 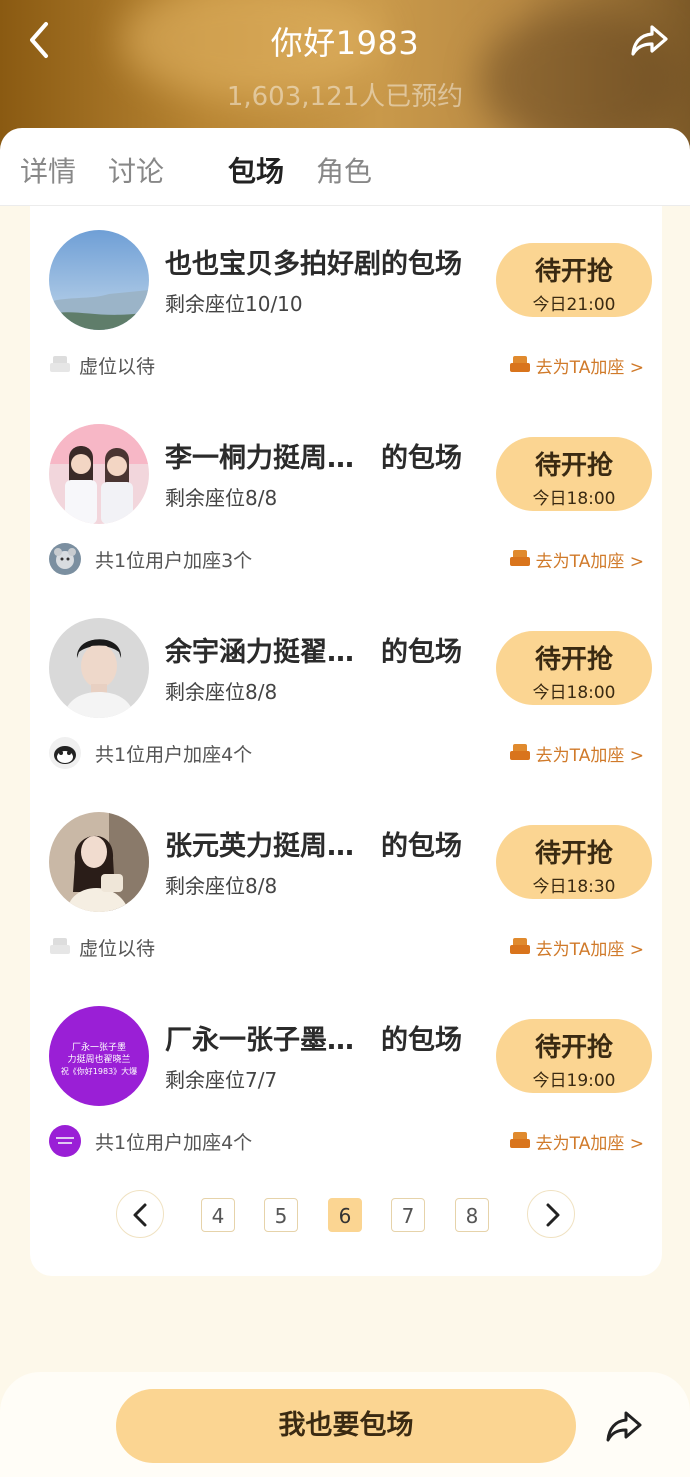 I want to click on screening-title: 余宇涵力挺翟… 的包场, so click(x=313, y=652).